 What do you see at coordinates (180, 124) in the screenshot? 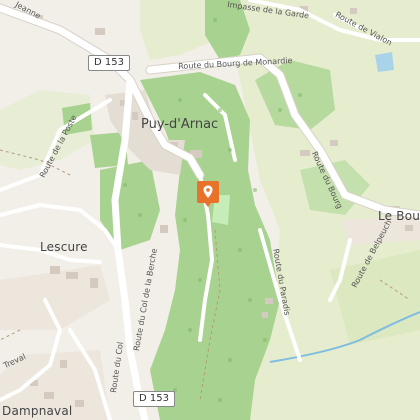
I see `place-label-puy-darnac: Puy-d'Arnac` at bounding box center [180, 124].